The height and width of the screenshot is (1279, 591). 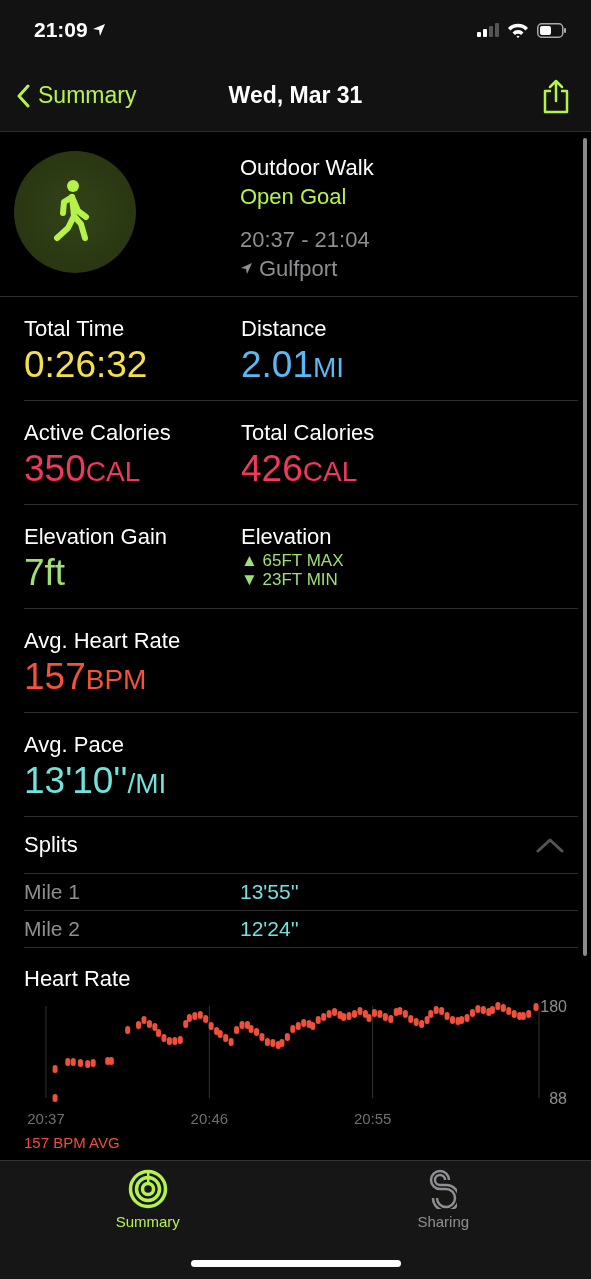 What do you see at coordinates (76, 95) in the screenshot?
I see `back-button: Summary` at bounding box center [76, 95].